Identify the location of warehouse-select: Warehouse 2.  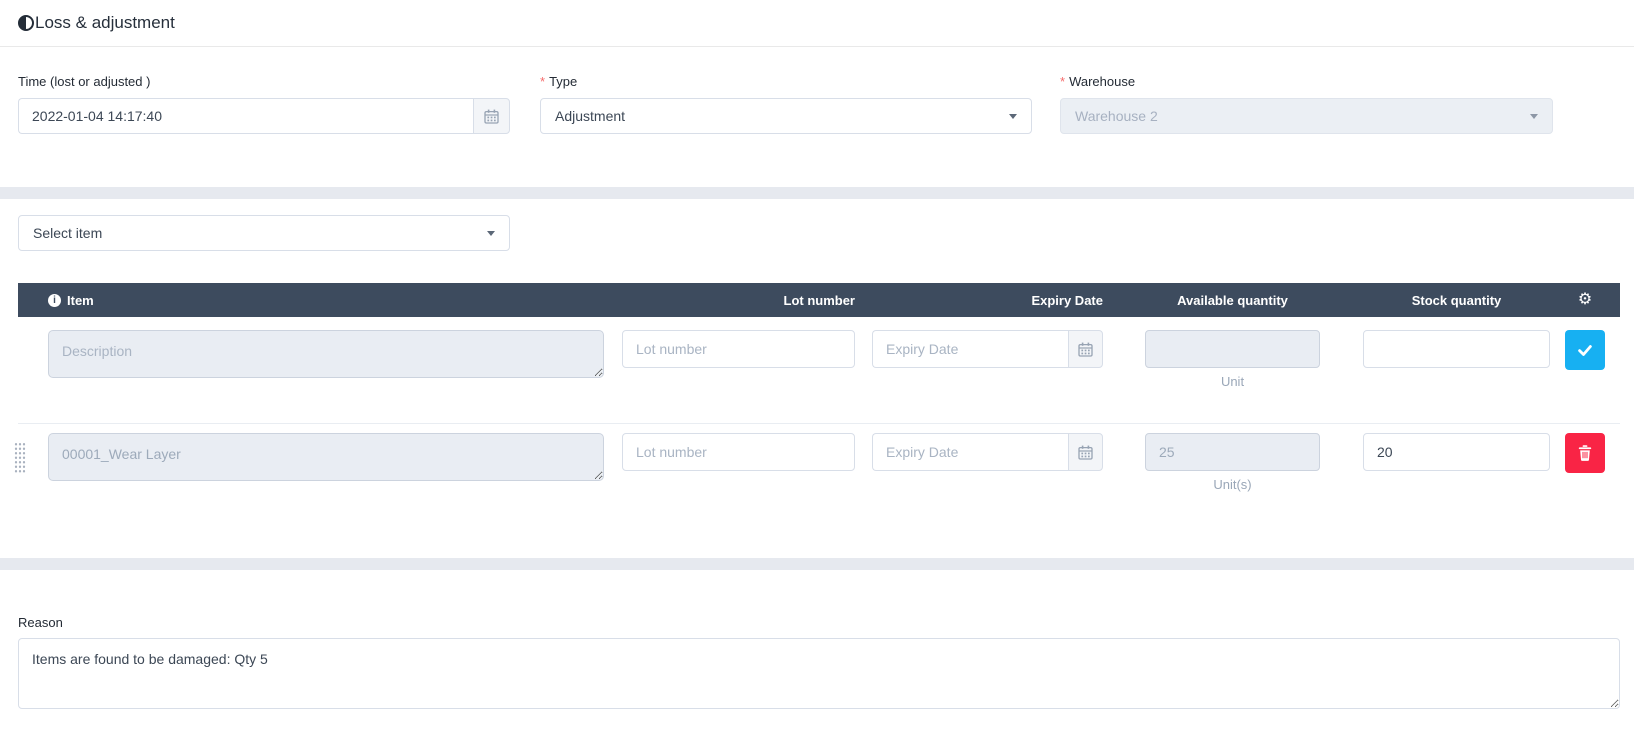
(1306, 116).